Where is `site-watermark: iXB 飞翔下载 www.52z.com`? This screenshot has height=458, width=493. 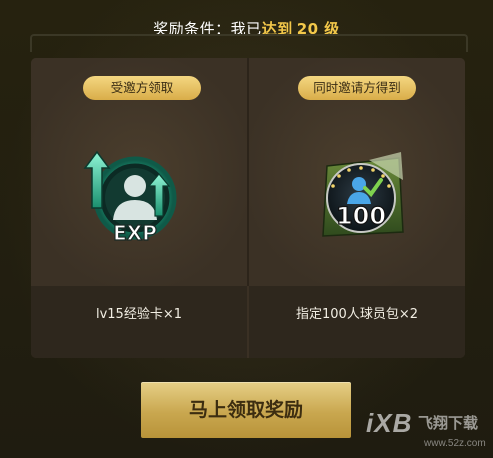
site-watermark: iXB 飞翔下载 www.52z.com is located at coordinates (428, 430).